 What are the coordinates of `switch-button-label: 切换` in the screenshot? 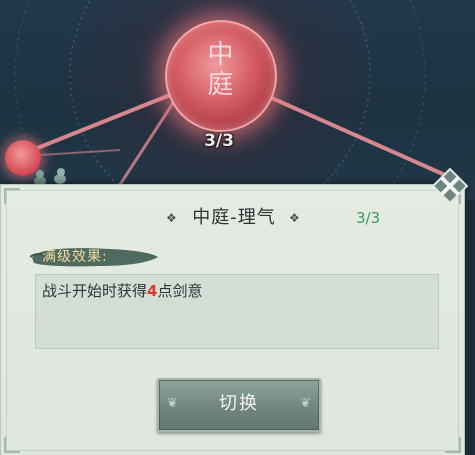 It's located at (239, 403).